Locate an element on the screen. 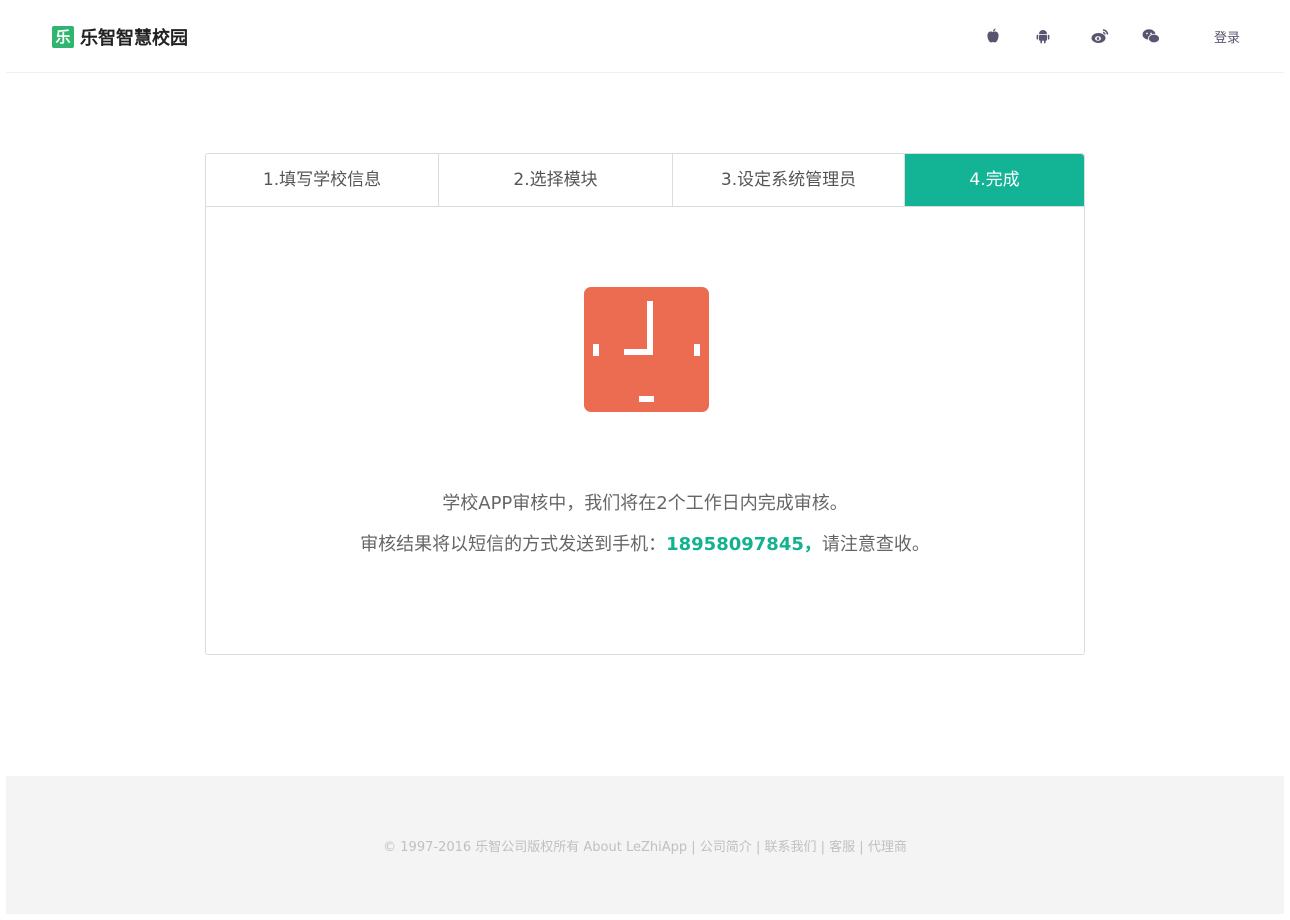 The image size is (1290, 920). brand-logo: 乐 is located at coordinates (63, 37).